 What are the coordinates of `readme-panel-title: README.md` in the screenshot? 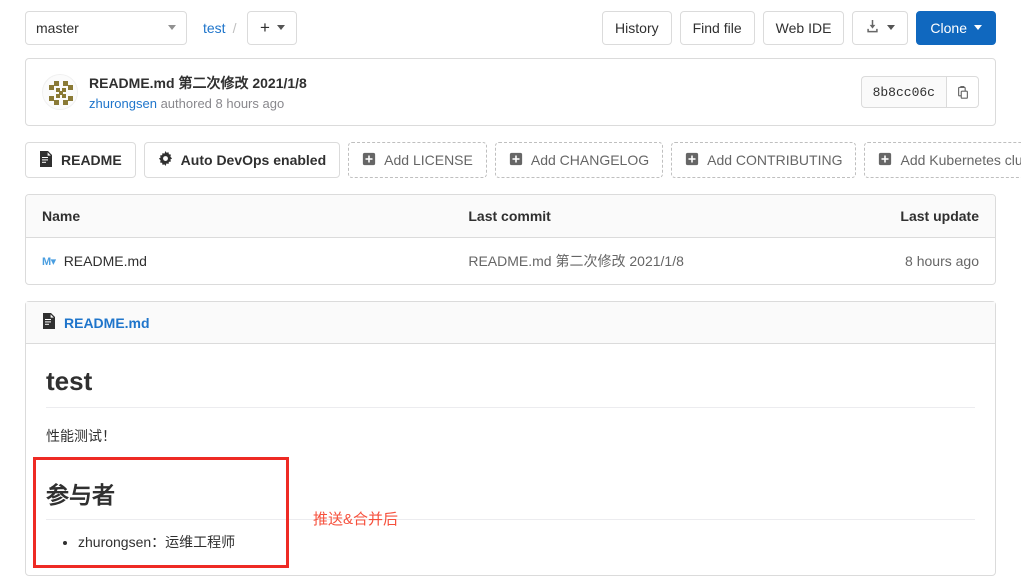 It's located at (107, 323).